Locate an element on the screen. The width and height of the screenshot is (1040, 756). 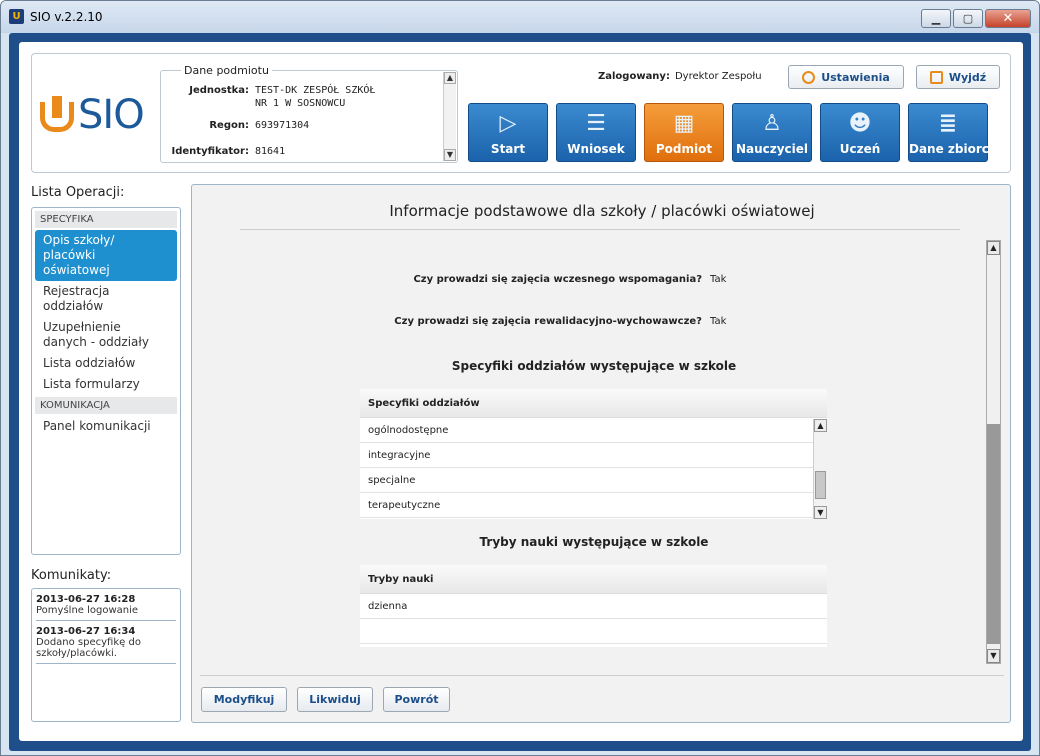
op-label-line: Uzupełnienie is located at coordinates (82, 327).